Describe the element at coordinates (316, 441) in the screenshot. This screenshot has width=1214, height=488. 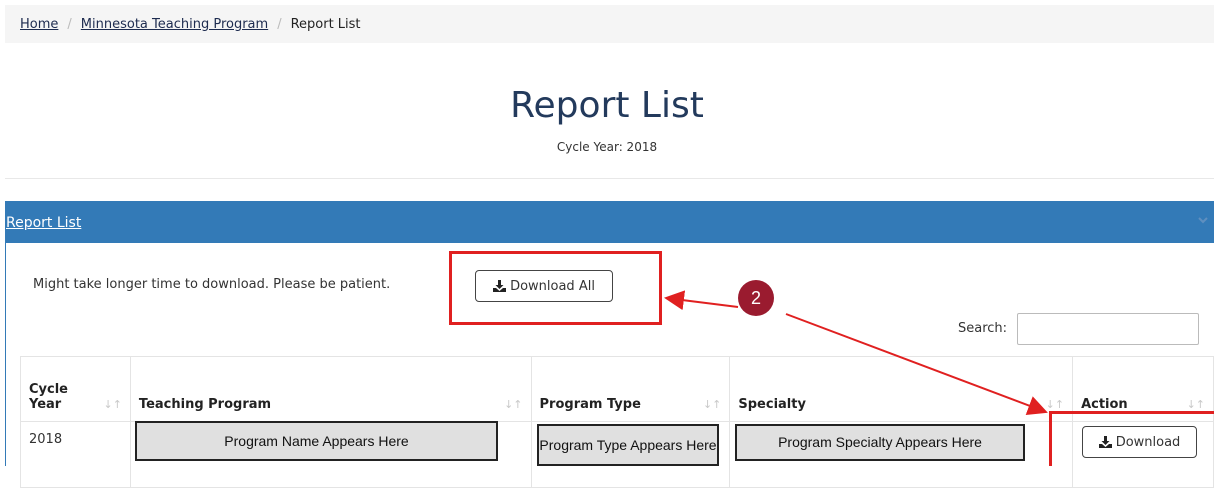
I see `program-name-placeholder: Program Name Appears Here` at that location.